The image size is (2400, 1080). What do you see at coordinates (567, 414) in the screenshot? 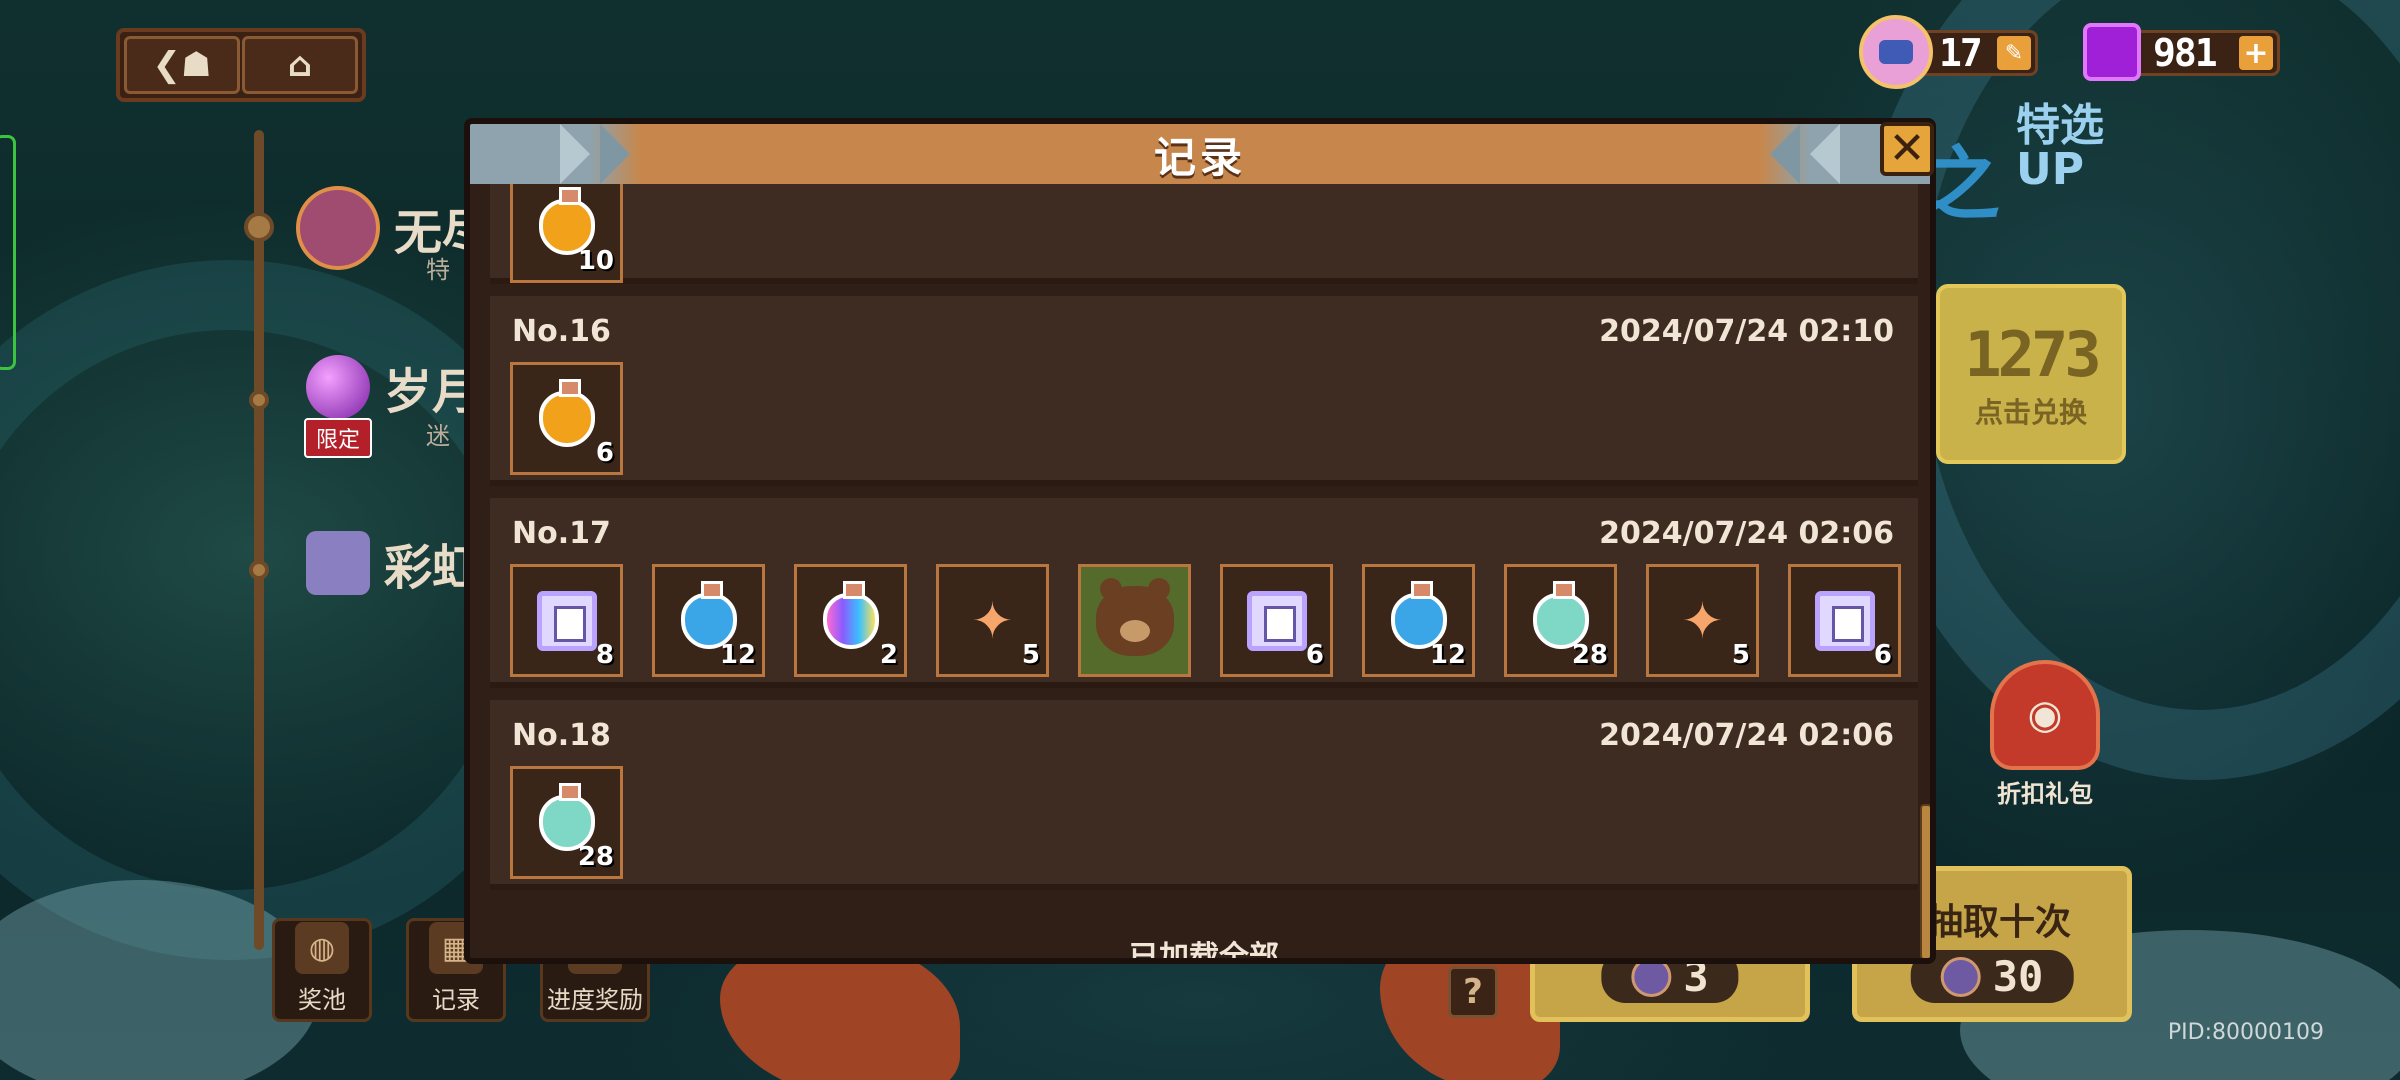
I see `orange-potion-icon` at bounding box center [567, 414].